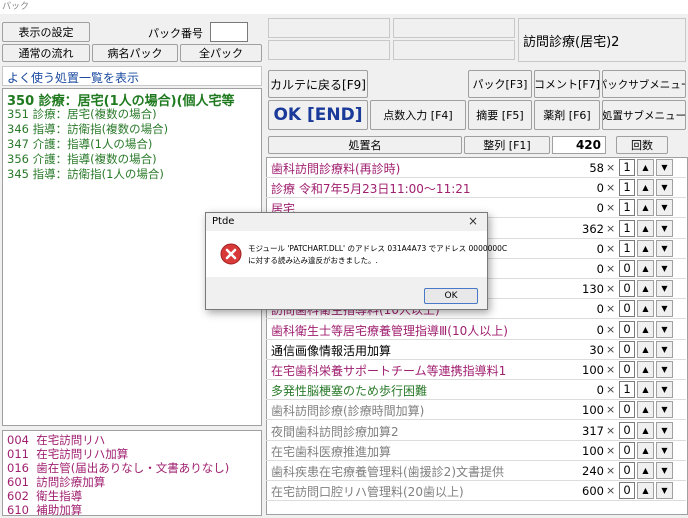  Describe the element at coordinates (344, 7) in the screenshot. I see `window-title: パック` at that location.